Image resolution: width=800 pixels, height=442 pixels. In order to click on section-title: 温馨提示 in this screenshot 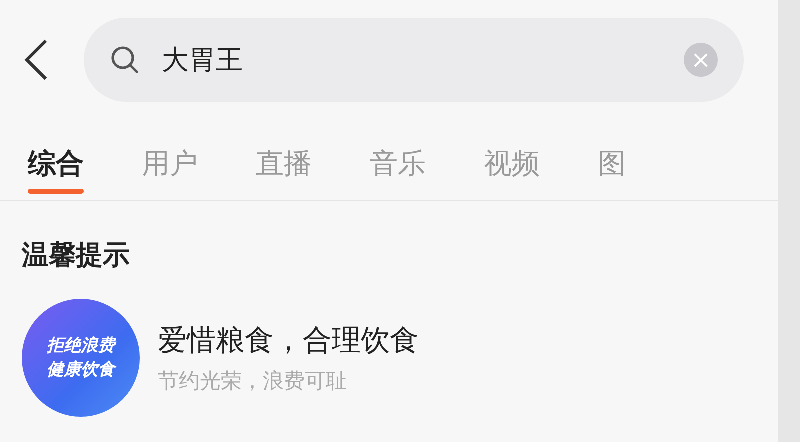, I will do `click(75, 256)`.